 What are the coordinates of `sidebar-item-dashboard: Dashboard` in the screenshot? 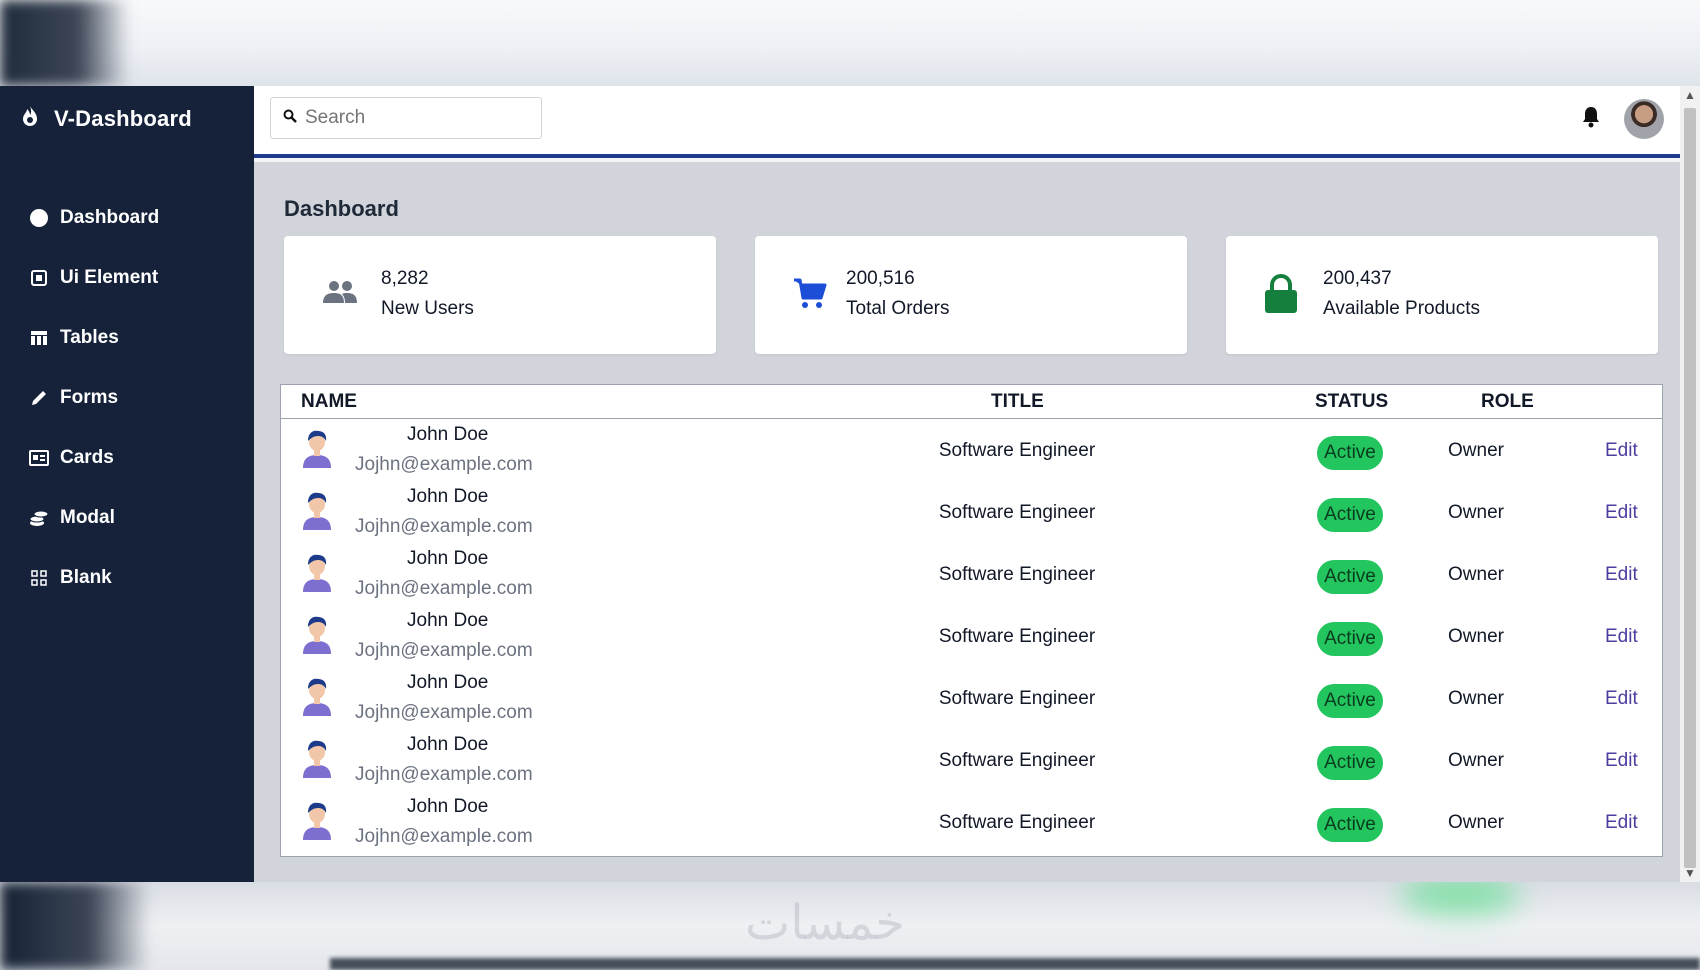 It's located at (93, 218).